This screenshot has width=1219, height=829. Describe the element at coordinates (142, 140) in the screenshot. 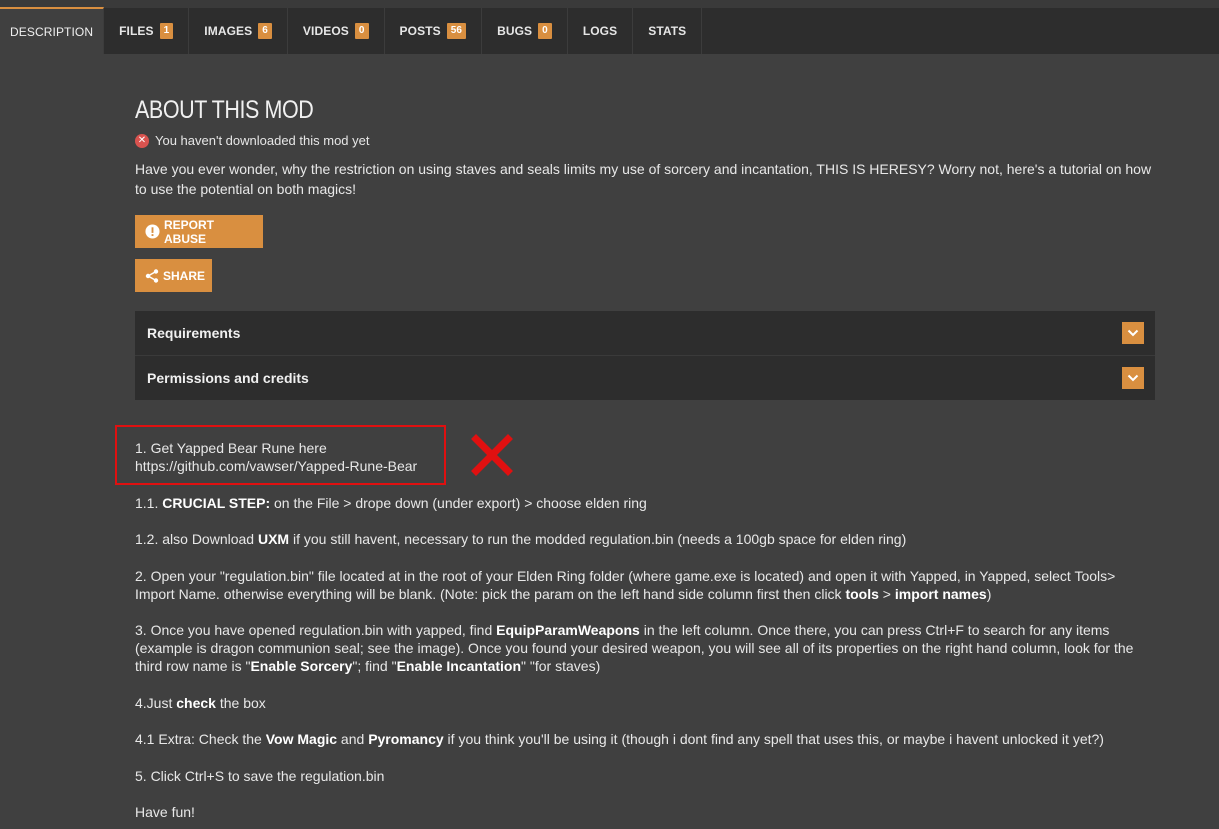

I see `error-circle-icon: ✕` at that location.